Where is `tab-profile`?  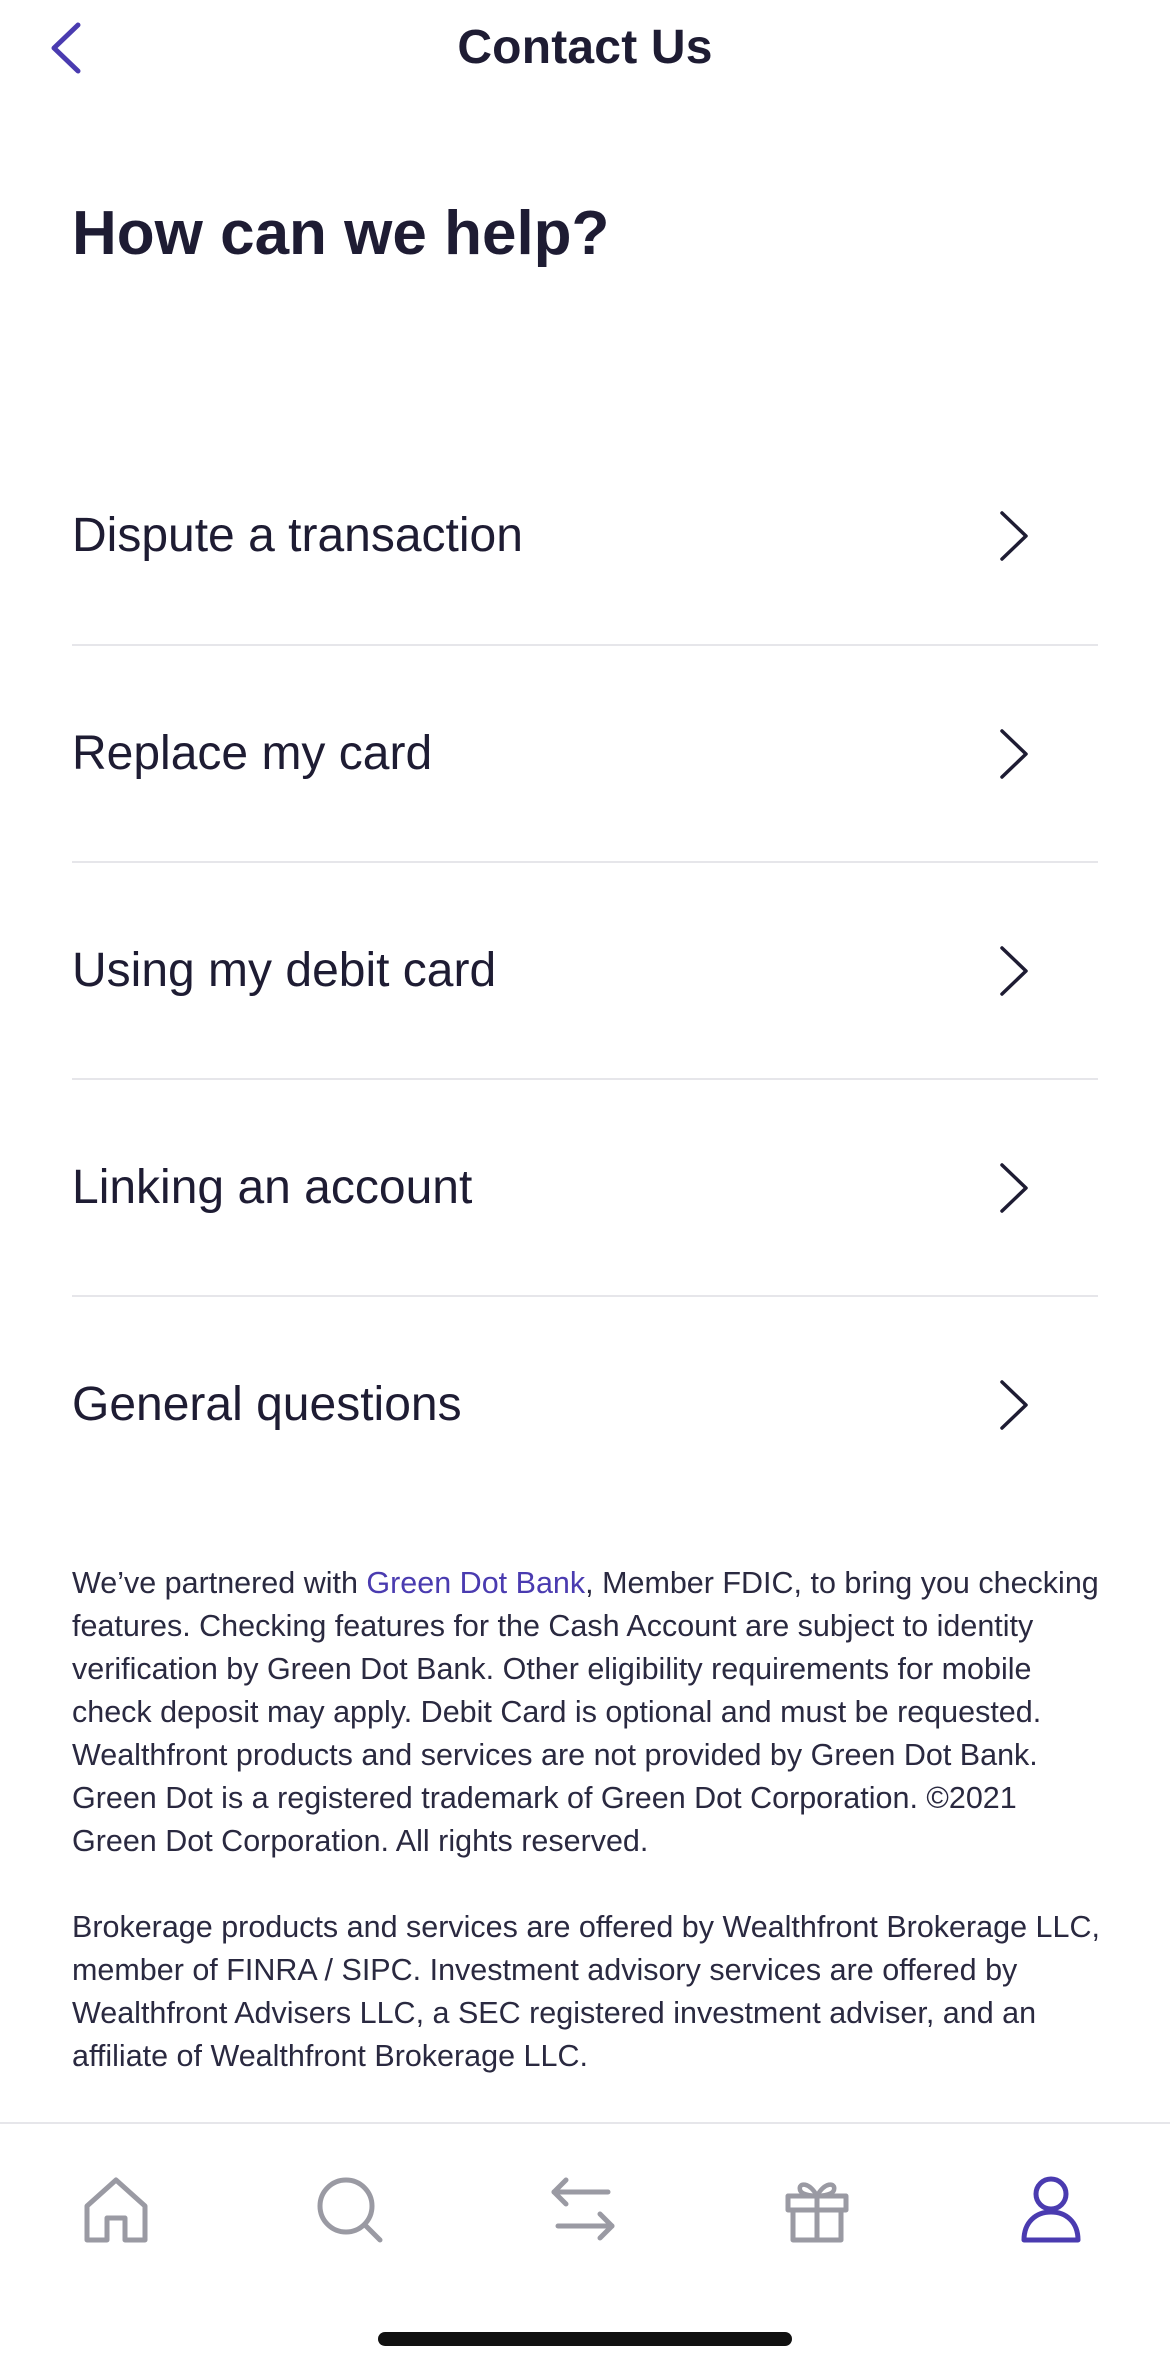
tab-profile is located at coordinates (1051, 2209).